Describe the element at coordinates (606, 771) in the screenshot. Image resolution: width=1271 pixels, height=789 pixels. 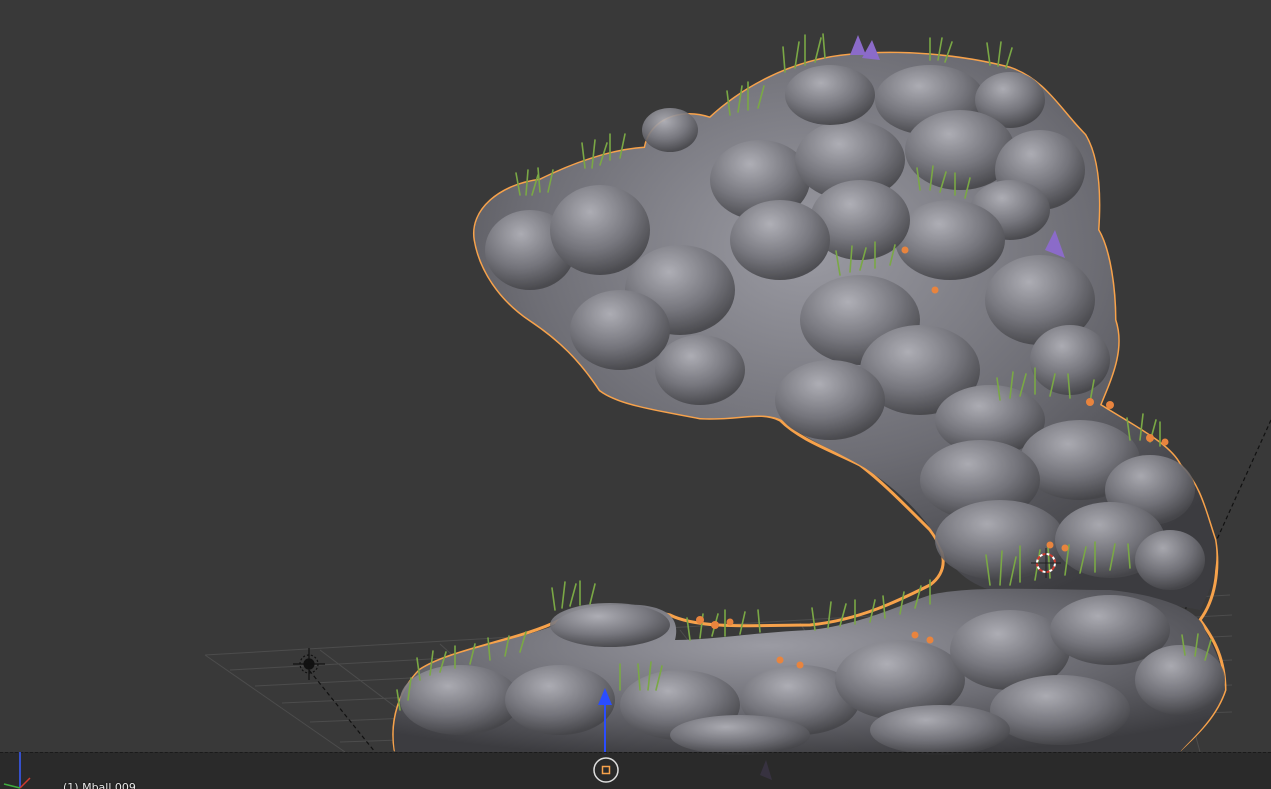
I see `object-origin-icon` at that location.